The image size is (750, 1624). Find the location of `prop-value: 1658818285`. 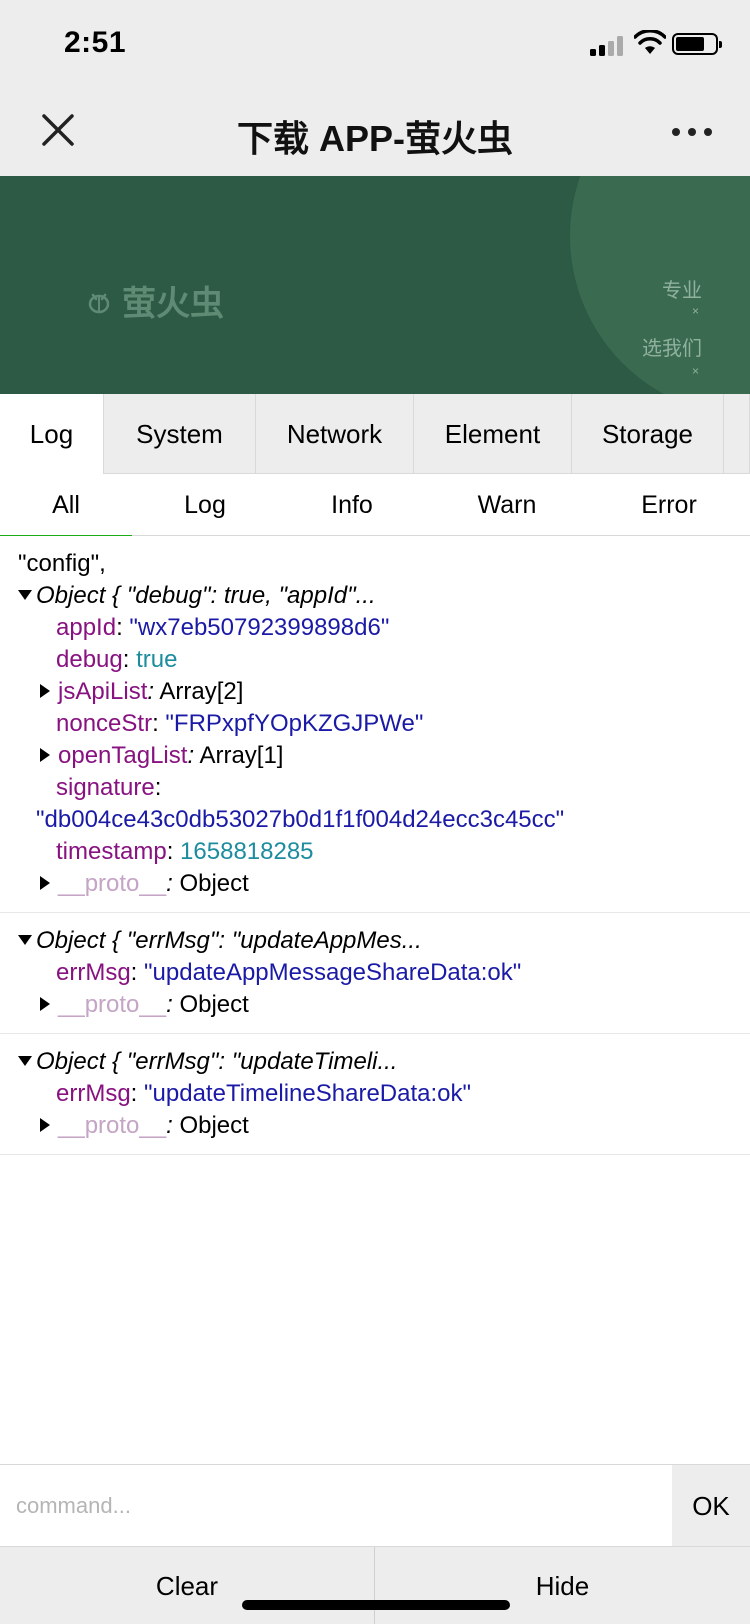

prop-value: 1658818285 is located at coordinates (247, 851).